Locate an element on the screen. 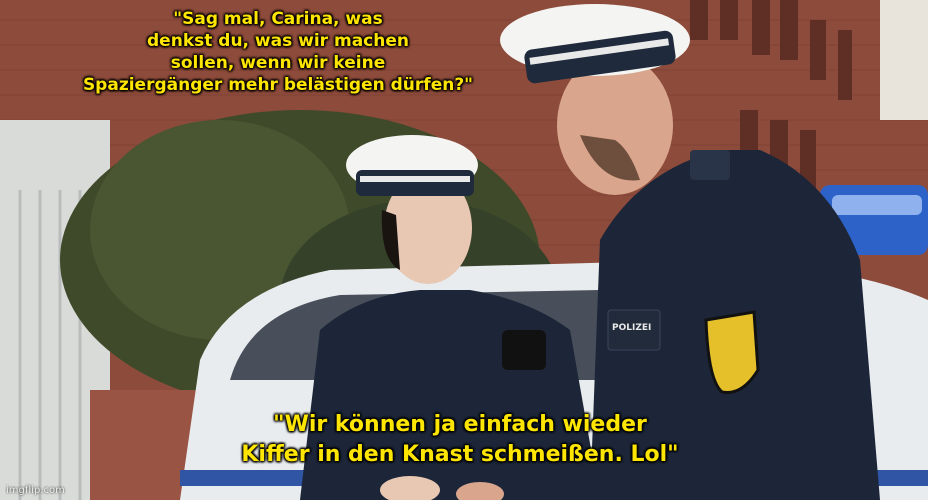  polizei-label-text: POLIZEI is located at coordinates (631, 328).